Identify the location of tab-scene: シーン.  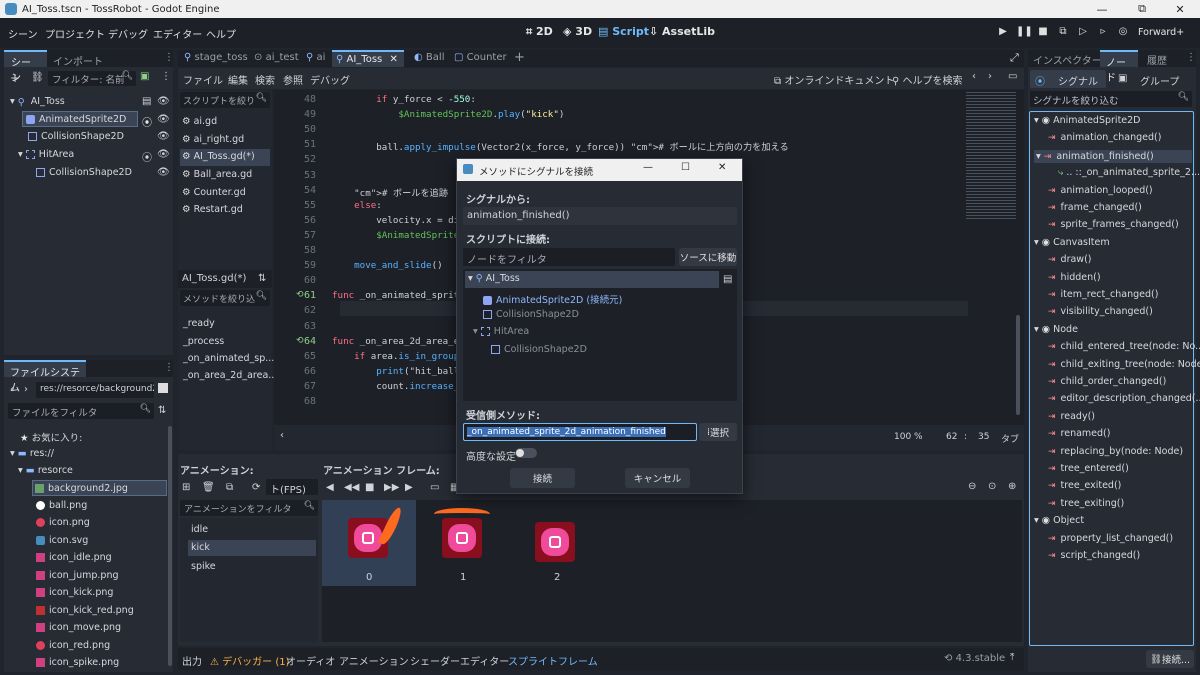
(25, 67).